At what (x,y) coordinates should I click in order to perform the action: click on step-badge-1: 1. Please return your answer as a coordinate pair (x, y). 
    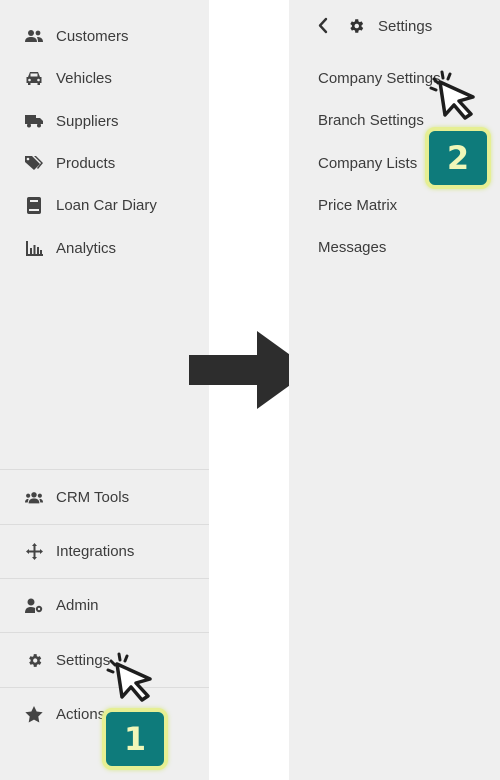
    Looking at the image, I should click on (135, 739).